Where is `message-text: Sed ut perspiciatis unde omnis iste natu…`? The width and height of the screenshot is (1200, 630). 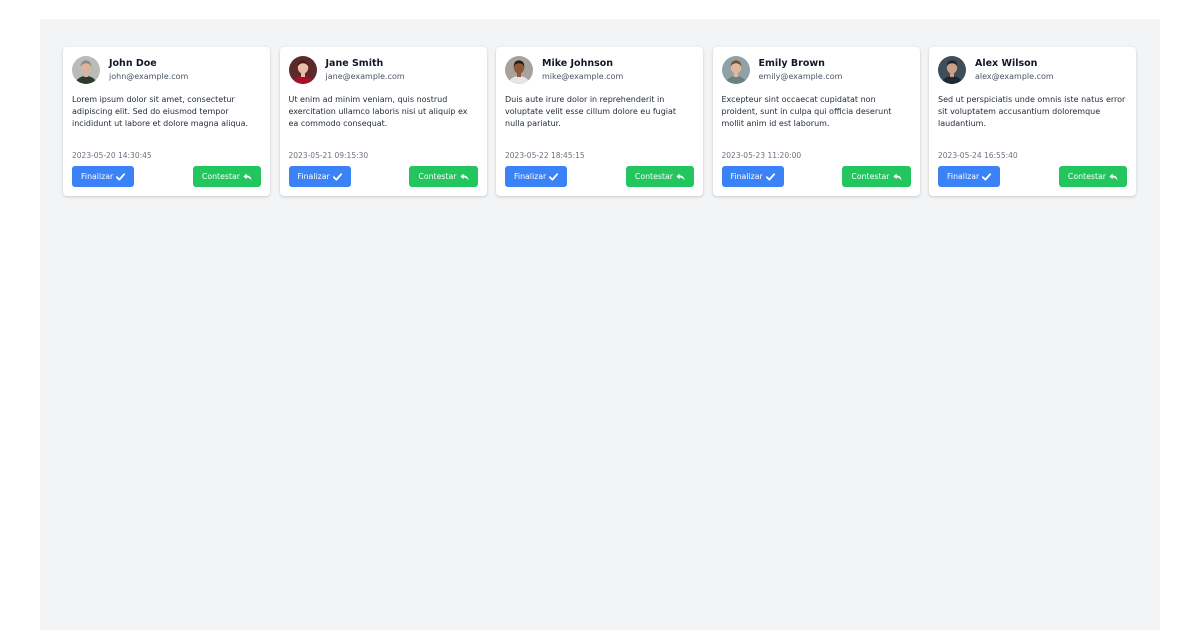 message-text: Sed ut perspiciatis unde omnis iste natu… is located at coordinates (1032, 111).